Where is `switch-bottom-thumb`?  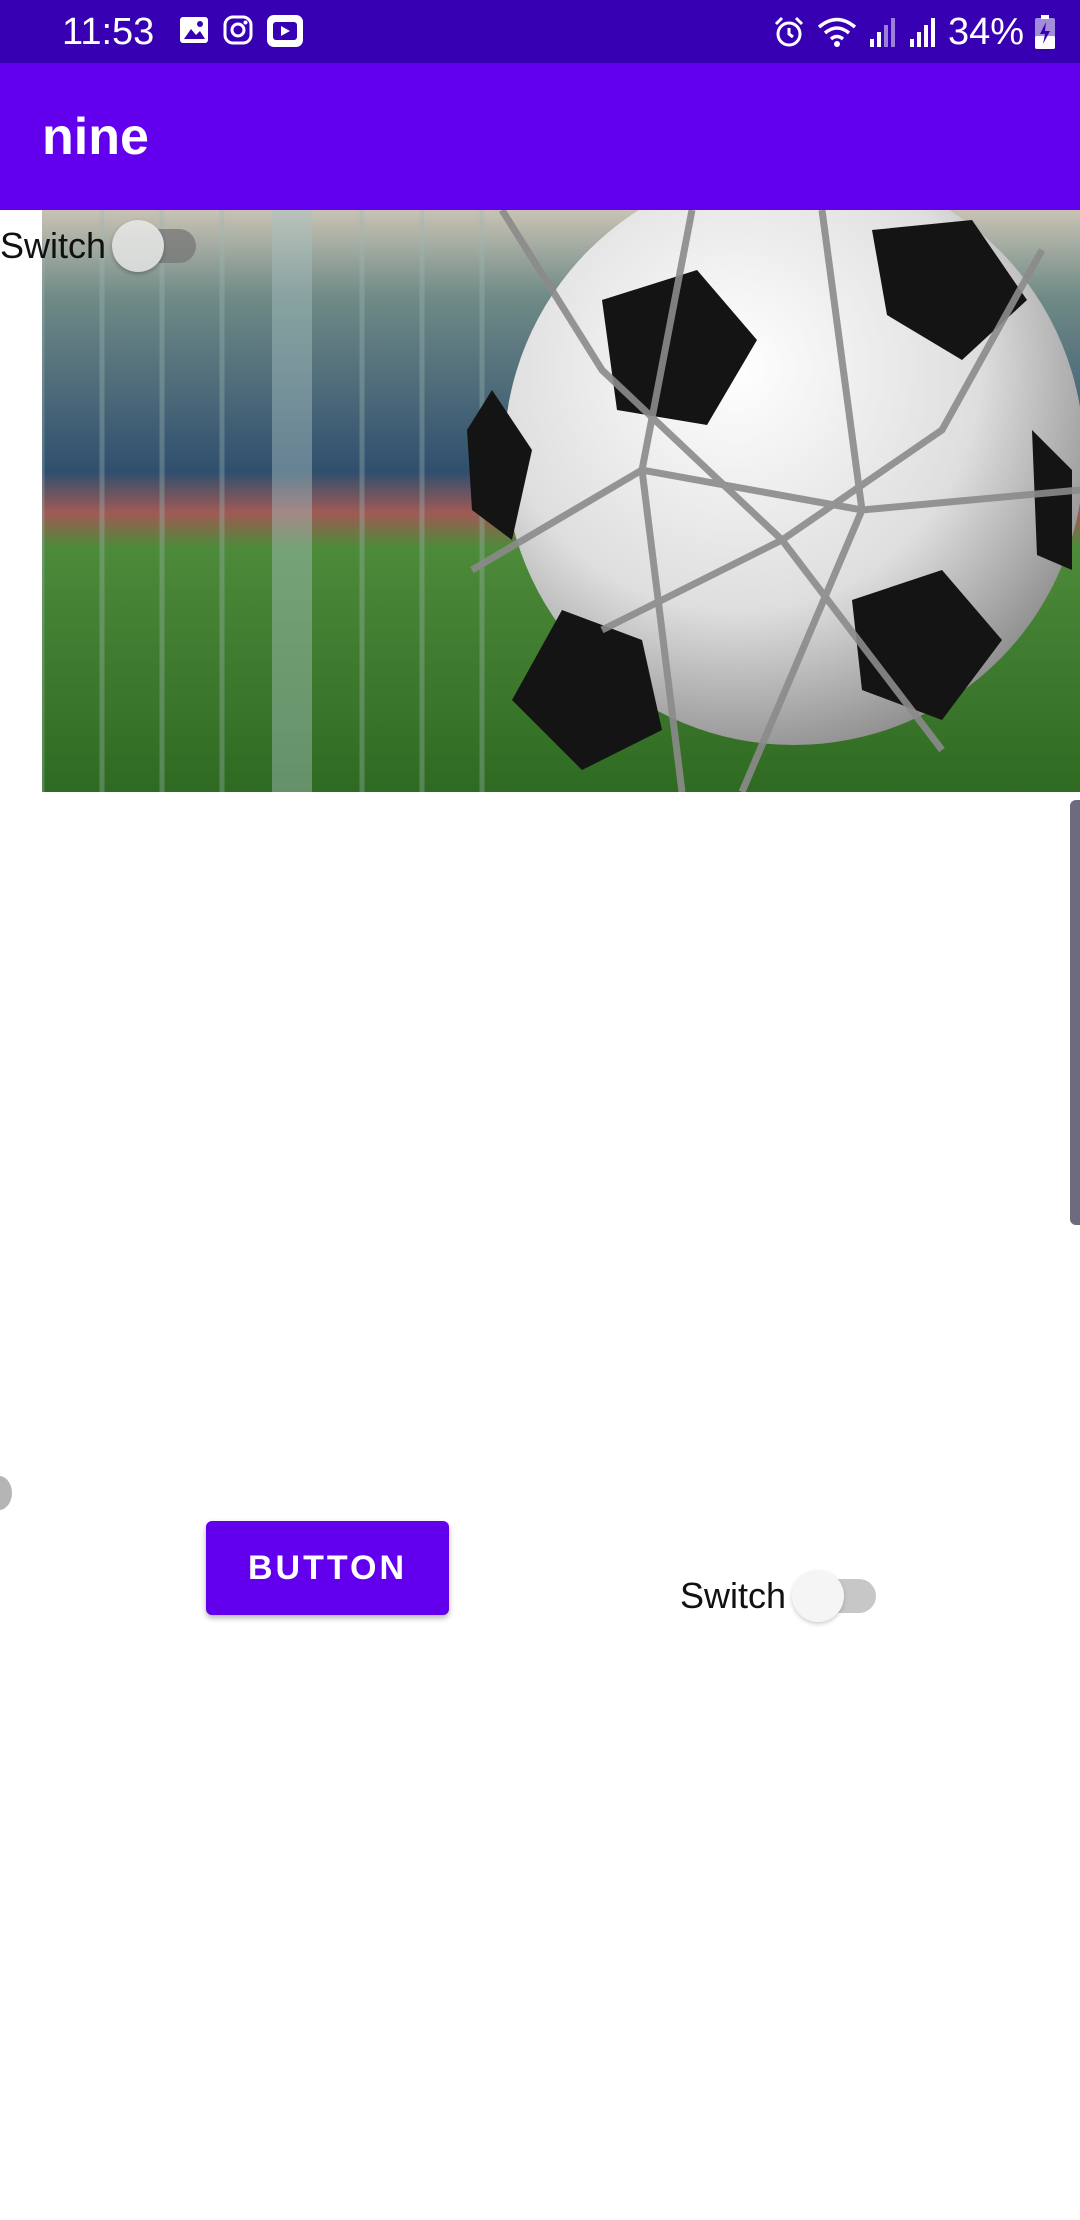
switch-bottom-thumb is located at coordinates (818, 1596).